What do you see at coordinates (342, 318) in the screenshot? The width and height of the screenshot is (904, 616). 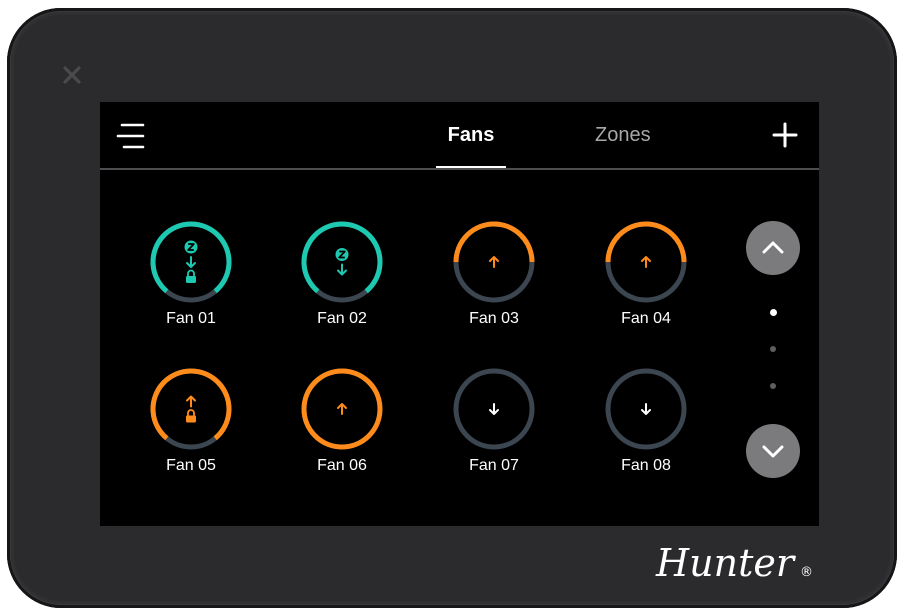 I see `fan-label: Fan 02` at bounding box center [342, 318].